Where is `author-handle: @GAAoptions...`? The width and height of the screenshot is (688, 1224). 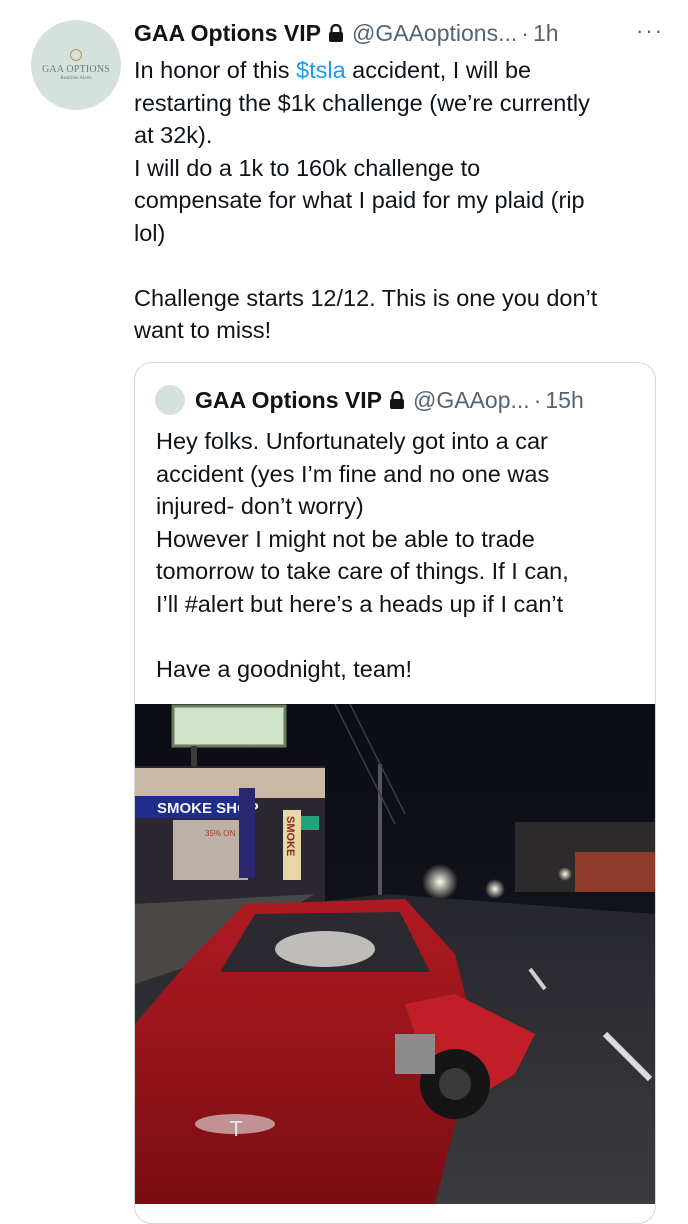
author-handle: @GAAoptions... is located at coordinates (434, 33).